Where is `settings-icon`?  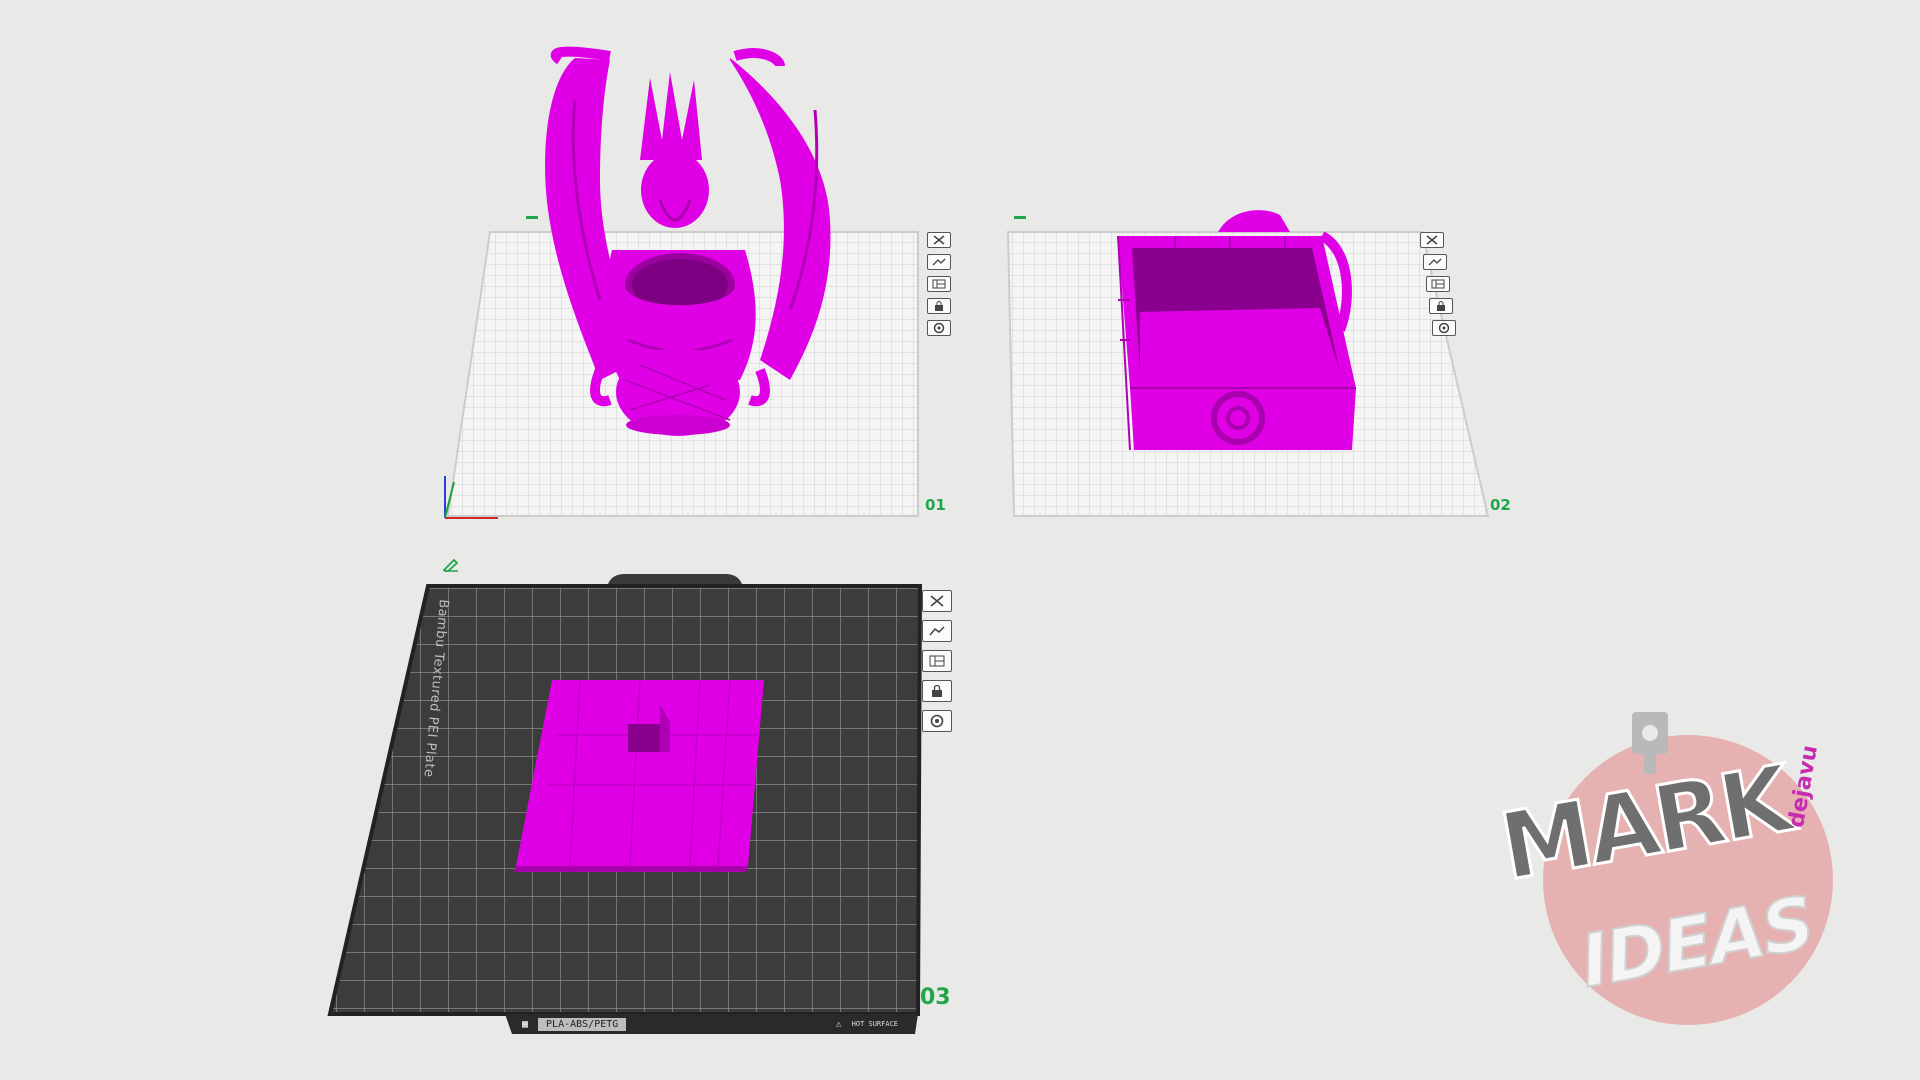 settings-icon is located at coordinates (937, 721).